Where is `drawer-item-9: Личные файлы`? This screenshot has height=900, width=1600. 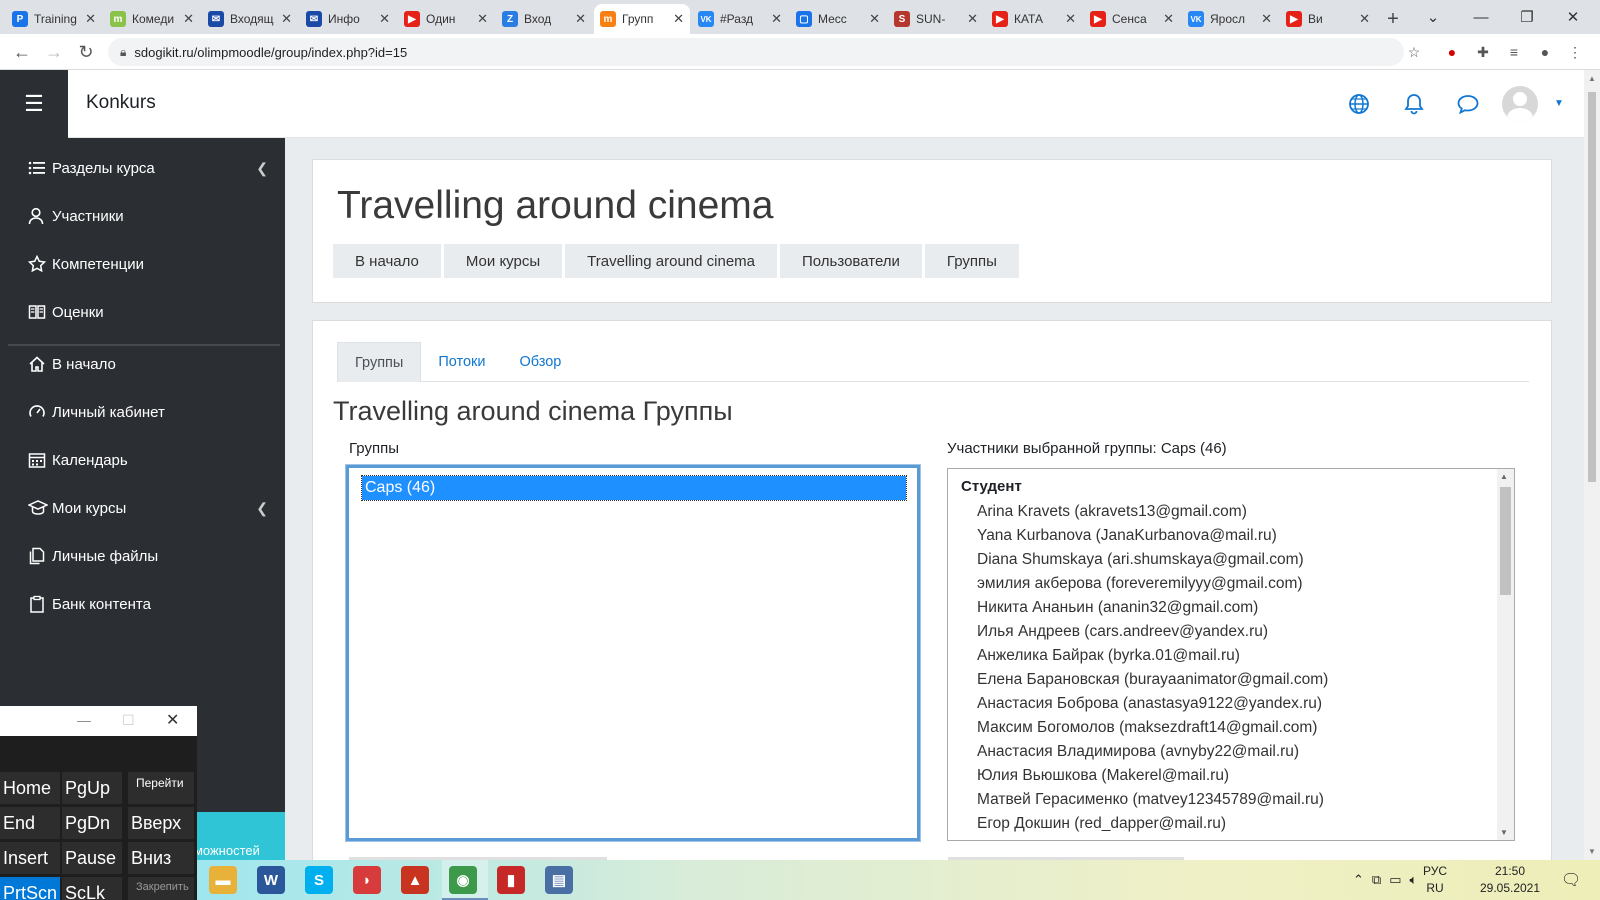
drawer-item-9: Личные файлы is located at coordinates (148, 556).